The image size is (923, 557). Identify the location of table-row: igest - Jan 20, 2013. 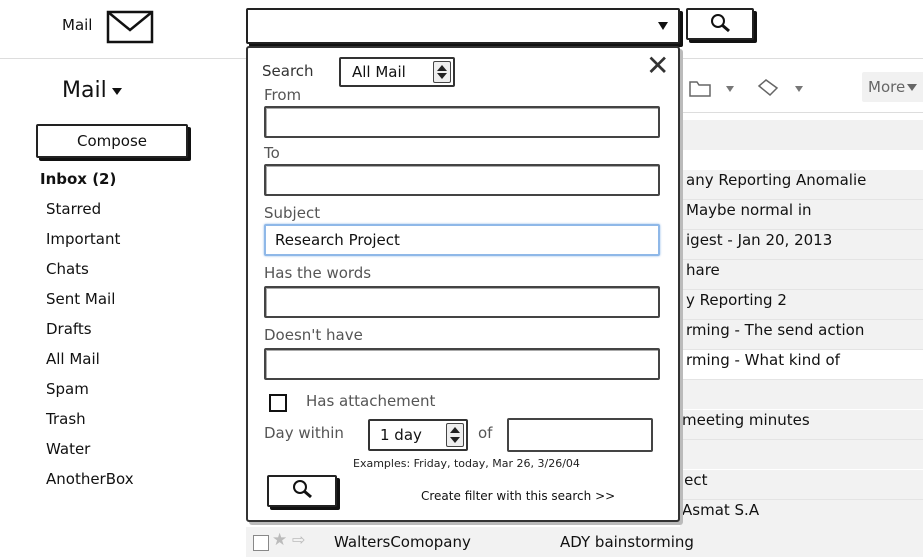
(801, 245).